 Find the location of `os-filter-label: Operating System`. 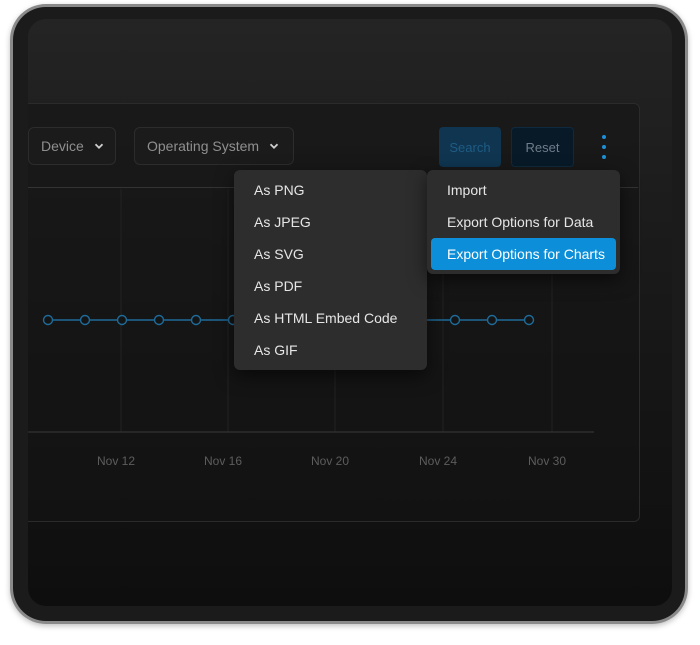

os-filter-label: Operating System is located at coordinates (203, 146).